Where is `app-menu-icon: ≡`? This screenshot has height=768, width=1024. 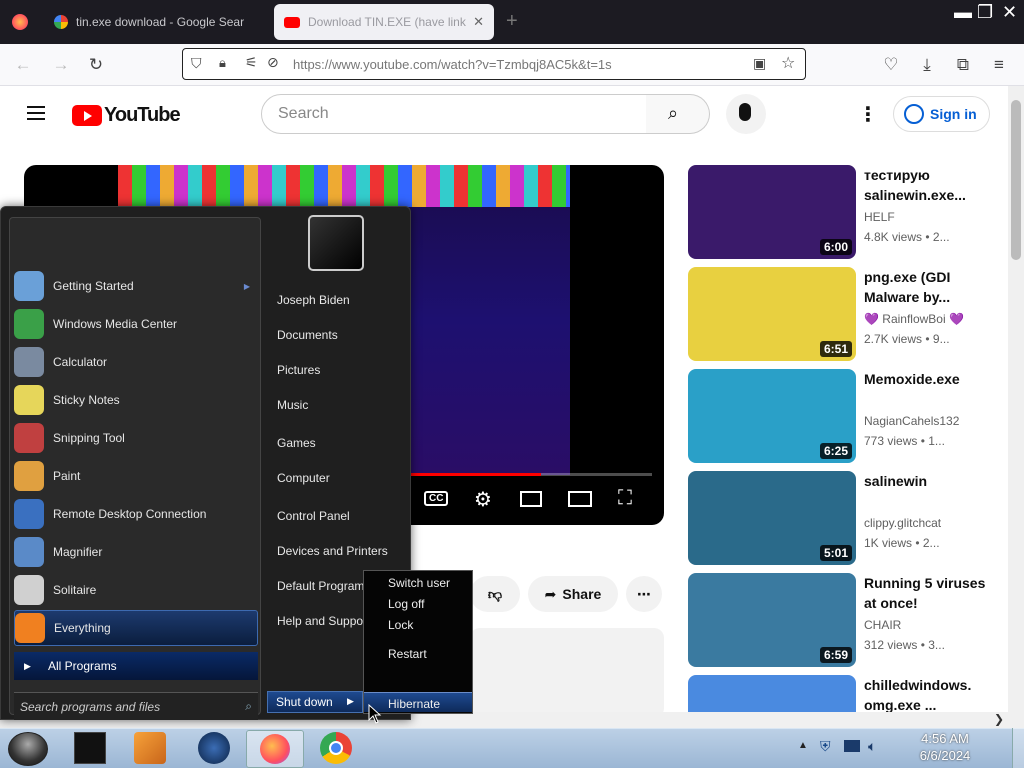 app-menu-icon: ≡ is located at coordinates (999, 65).